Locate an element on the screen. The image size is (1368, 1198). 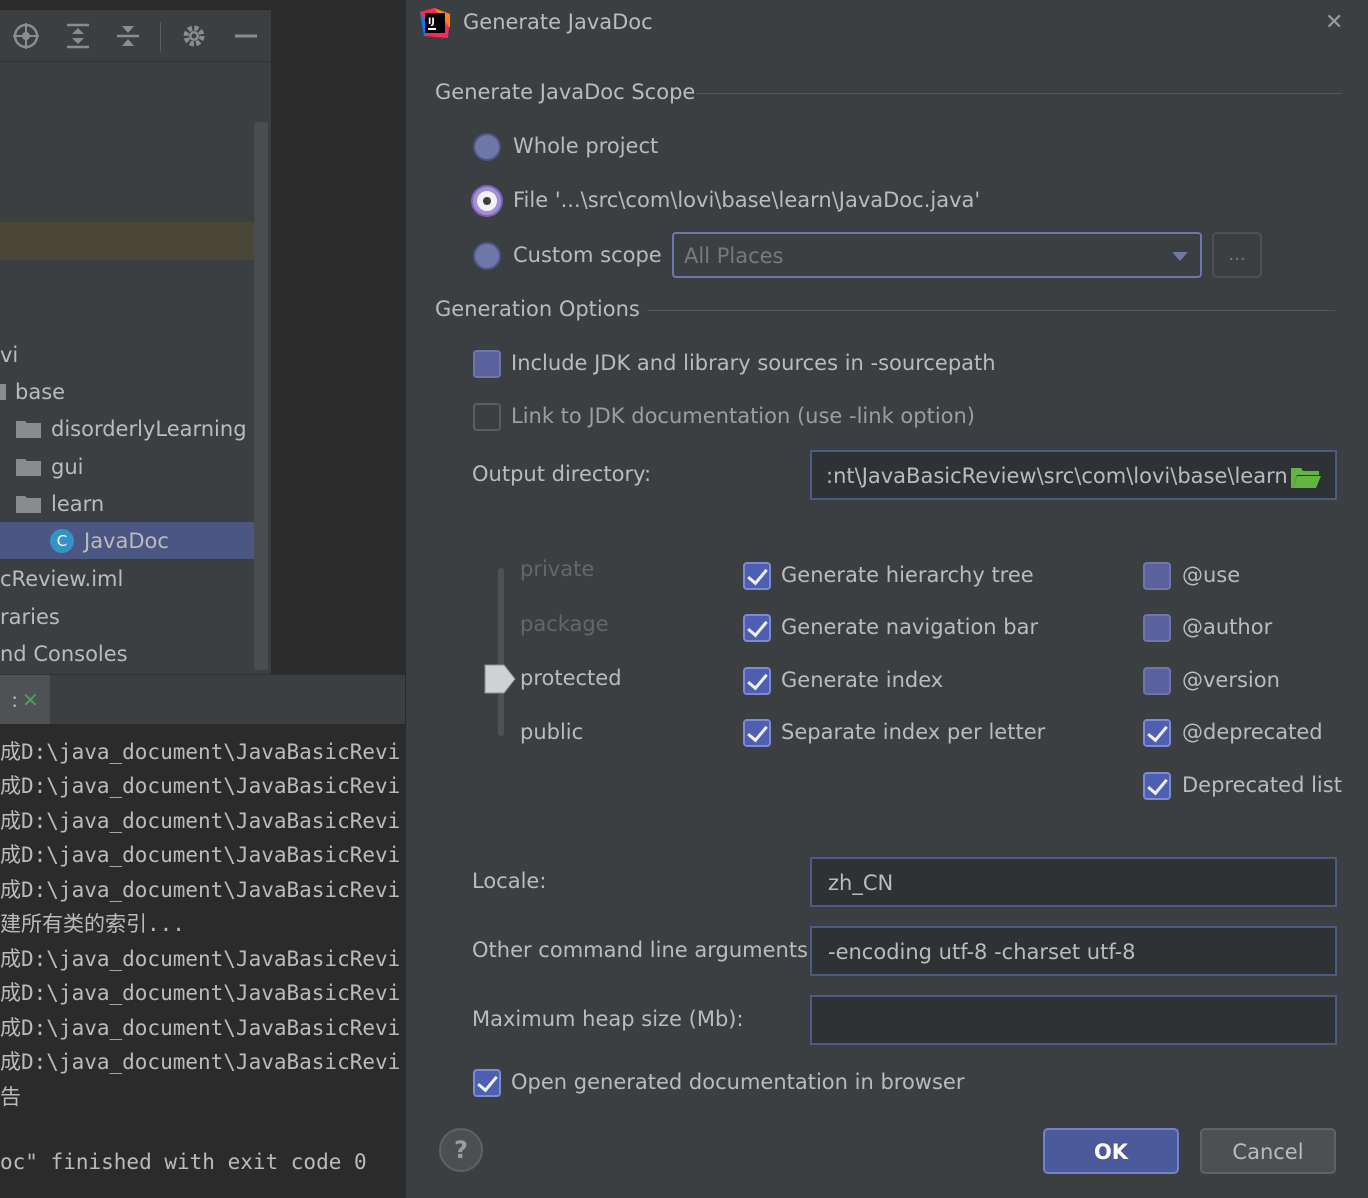
scrollbar is located at coordinates (261, 396).